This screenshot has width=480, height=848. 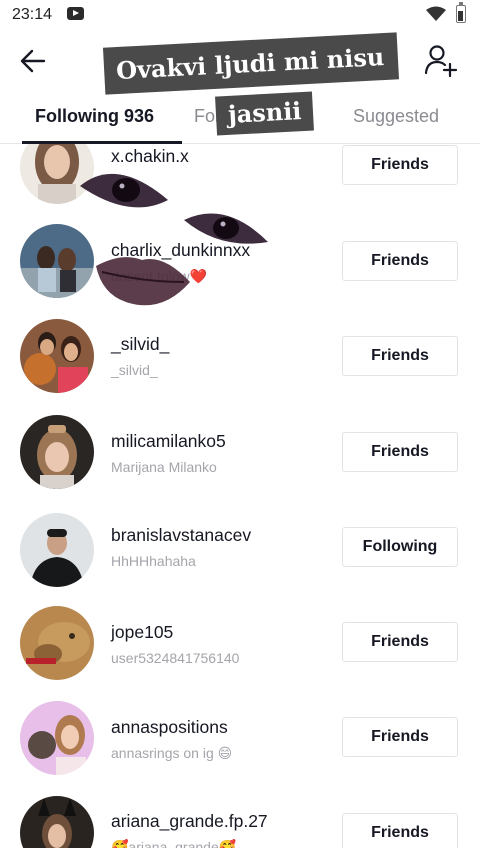 I want to click on wifi-icon, so click(x=436, y=13).